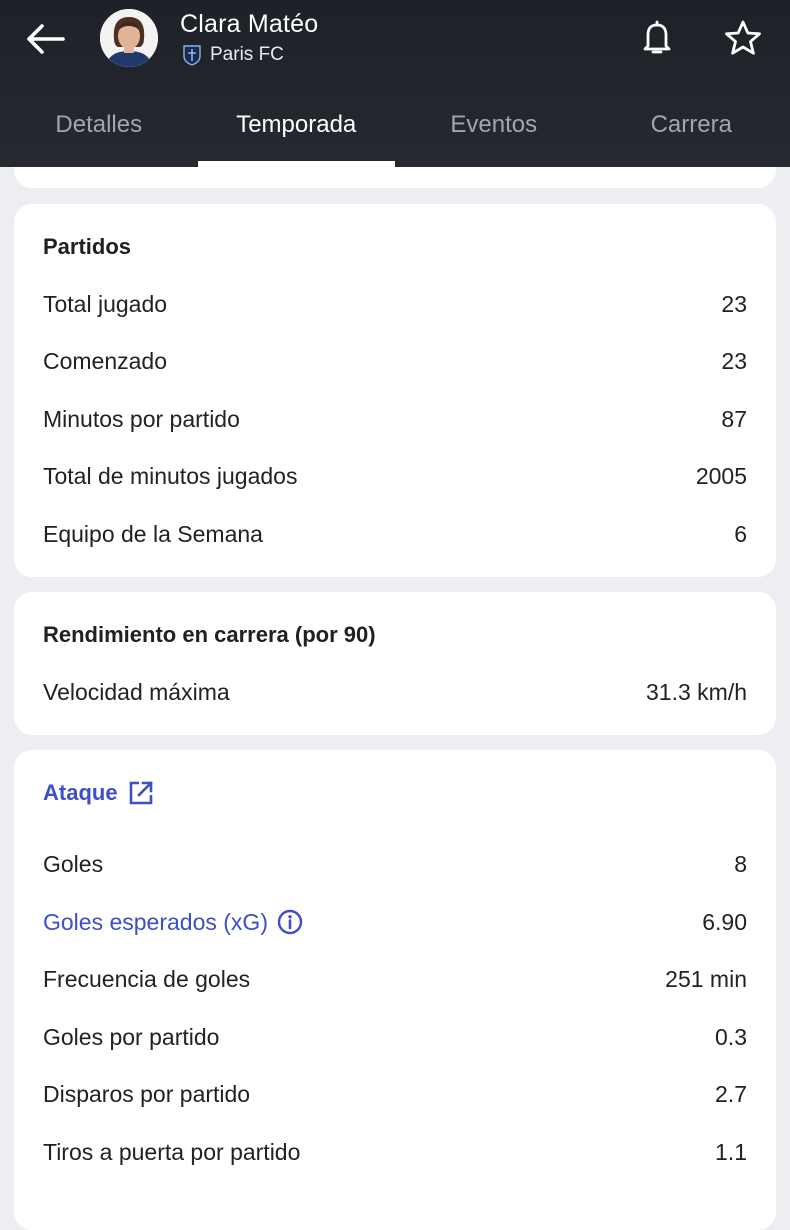  What do you see at coordinates (129, 38) in the screenshot?
I see `player-avatar` at bounding box center [129, 38].